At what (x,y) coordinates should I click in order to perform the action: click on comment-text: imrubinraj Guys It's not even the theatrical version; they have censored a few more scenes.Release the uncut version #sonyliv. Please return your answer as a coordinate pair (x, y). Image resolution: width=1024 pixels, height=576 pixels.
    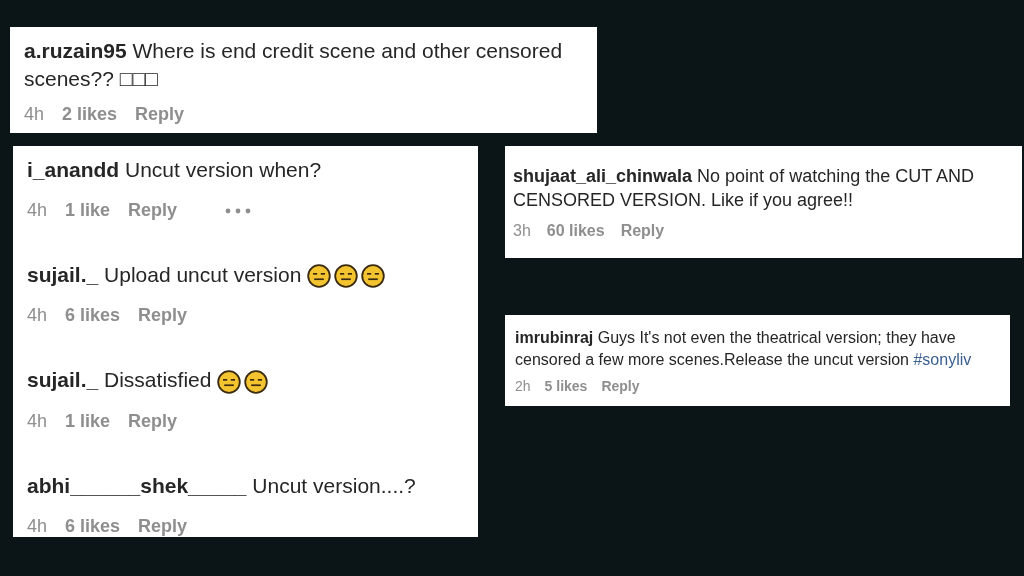
    Looking at the image, I should click on (744, 349).